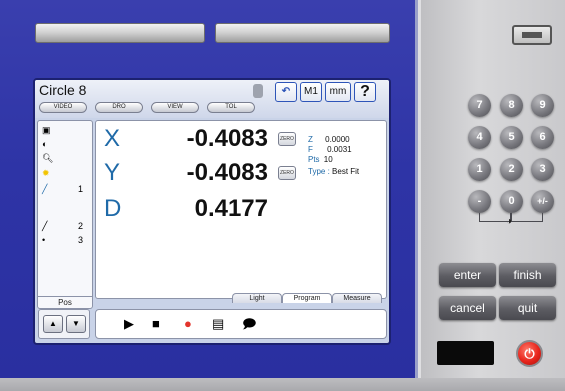 Image resolution: width=565 pixels, height=391 pixels. Describe the element at coordinates (511, 201) in the screenshot. I see `key-0: 0` at that location.